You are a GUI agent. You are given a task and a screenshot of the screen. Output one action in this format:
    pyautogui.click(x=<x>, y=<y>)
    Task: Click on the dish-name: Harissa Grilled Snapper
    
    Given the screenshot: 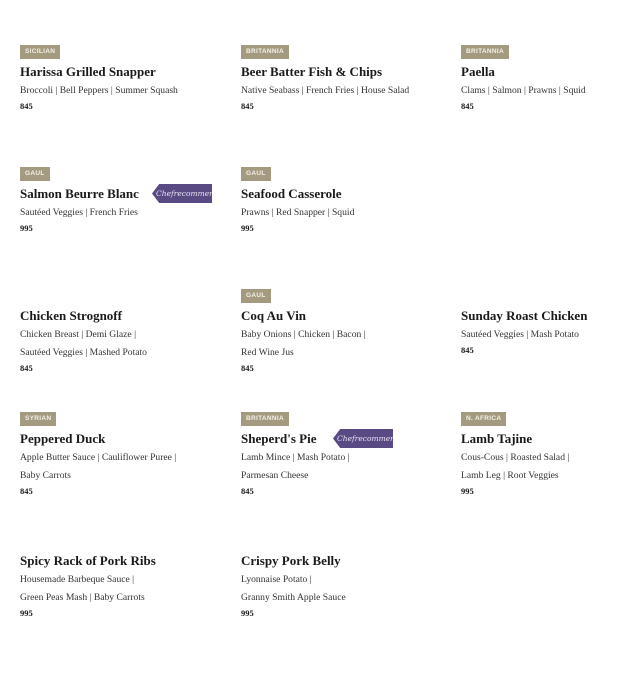 What is the action you would take?
    pyautogui.click(x=88, y=71)
    